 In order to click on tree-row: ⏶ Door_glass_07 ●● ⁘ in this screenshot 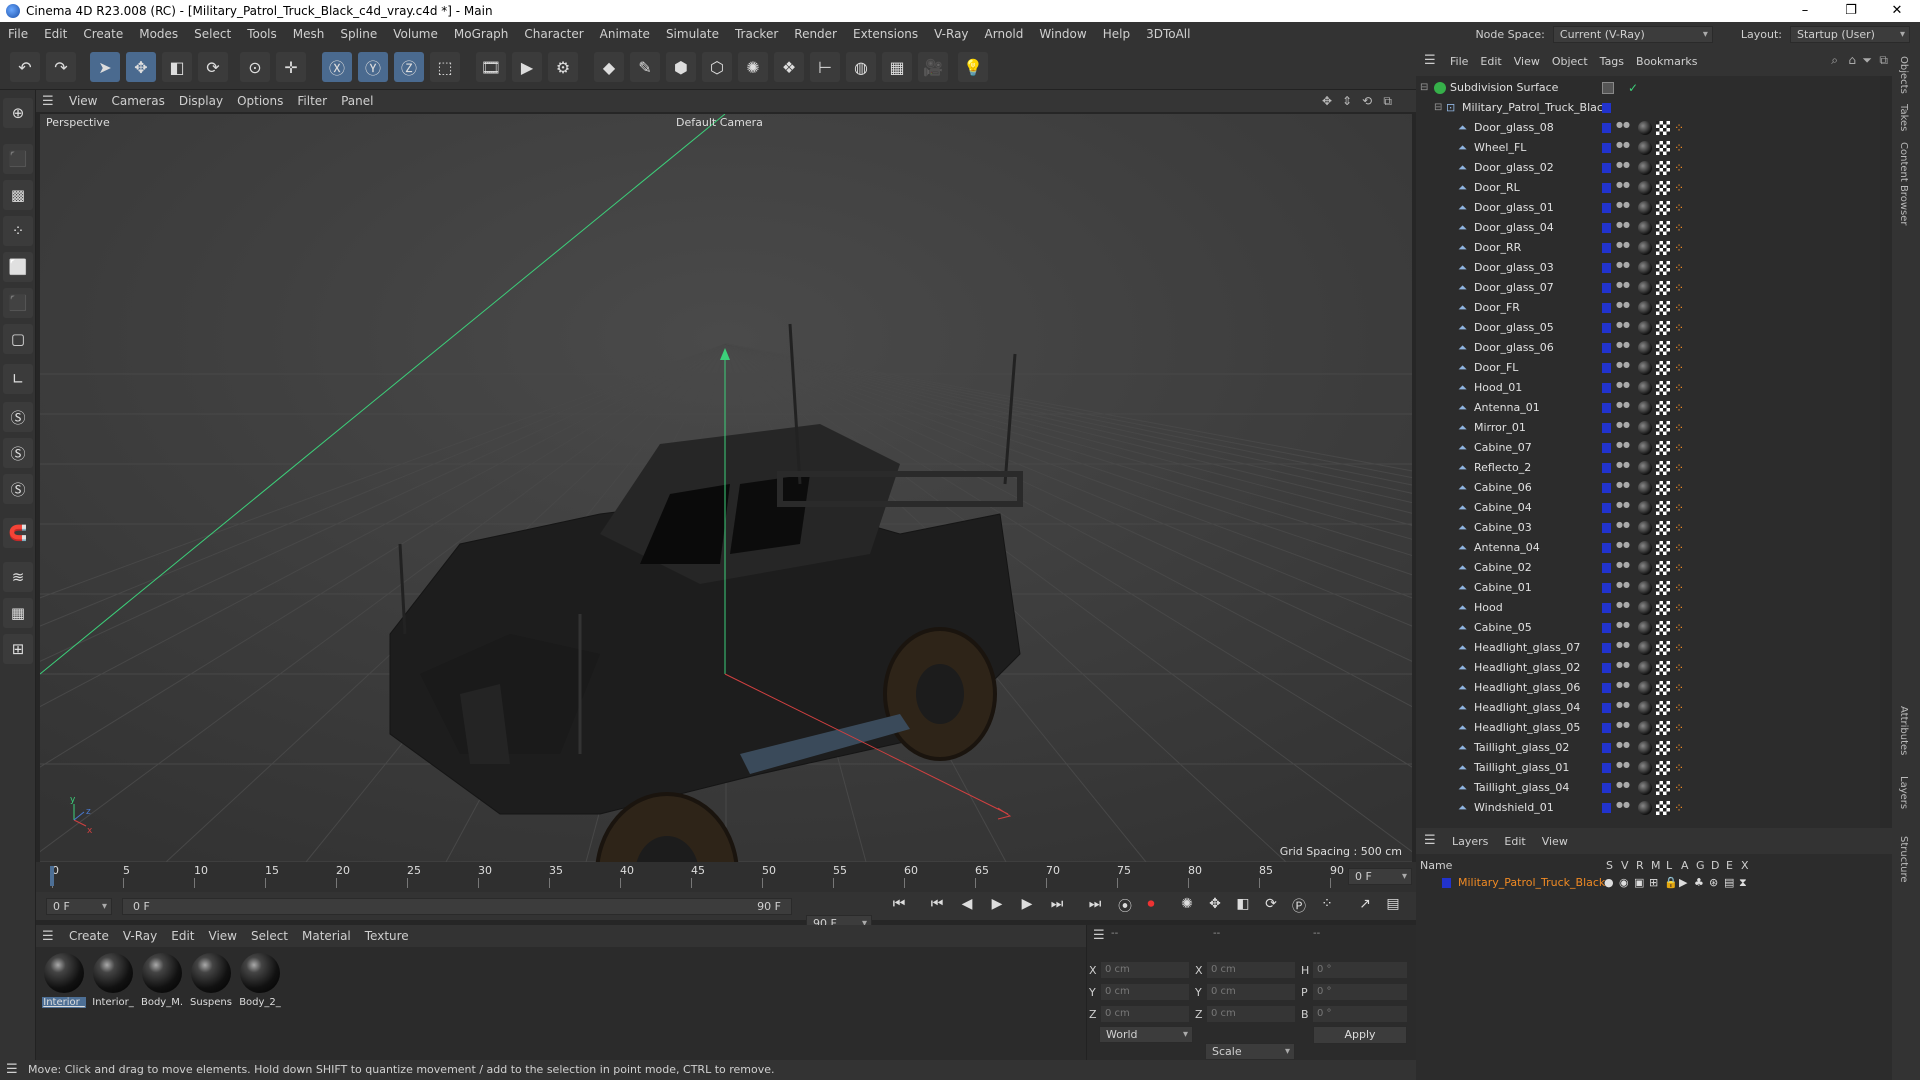, I will do `click(1646, 288)`.